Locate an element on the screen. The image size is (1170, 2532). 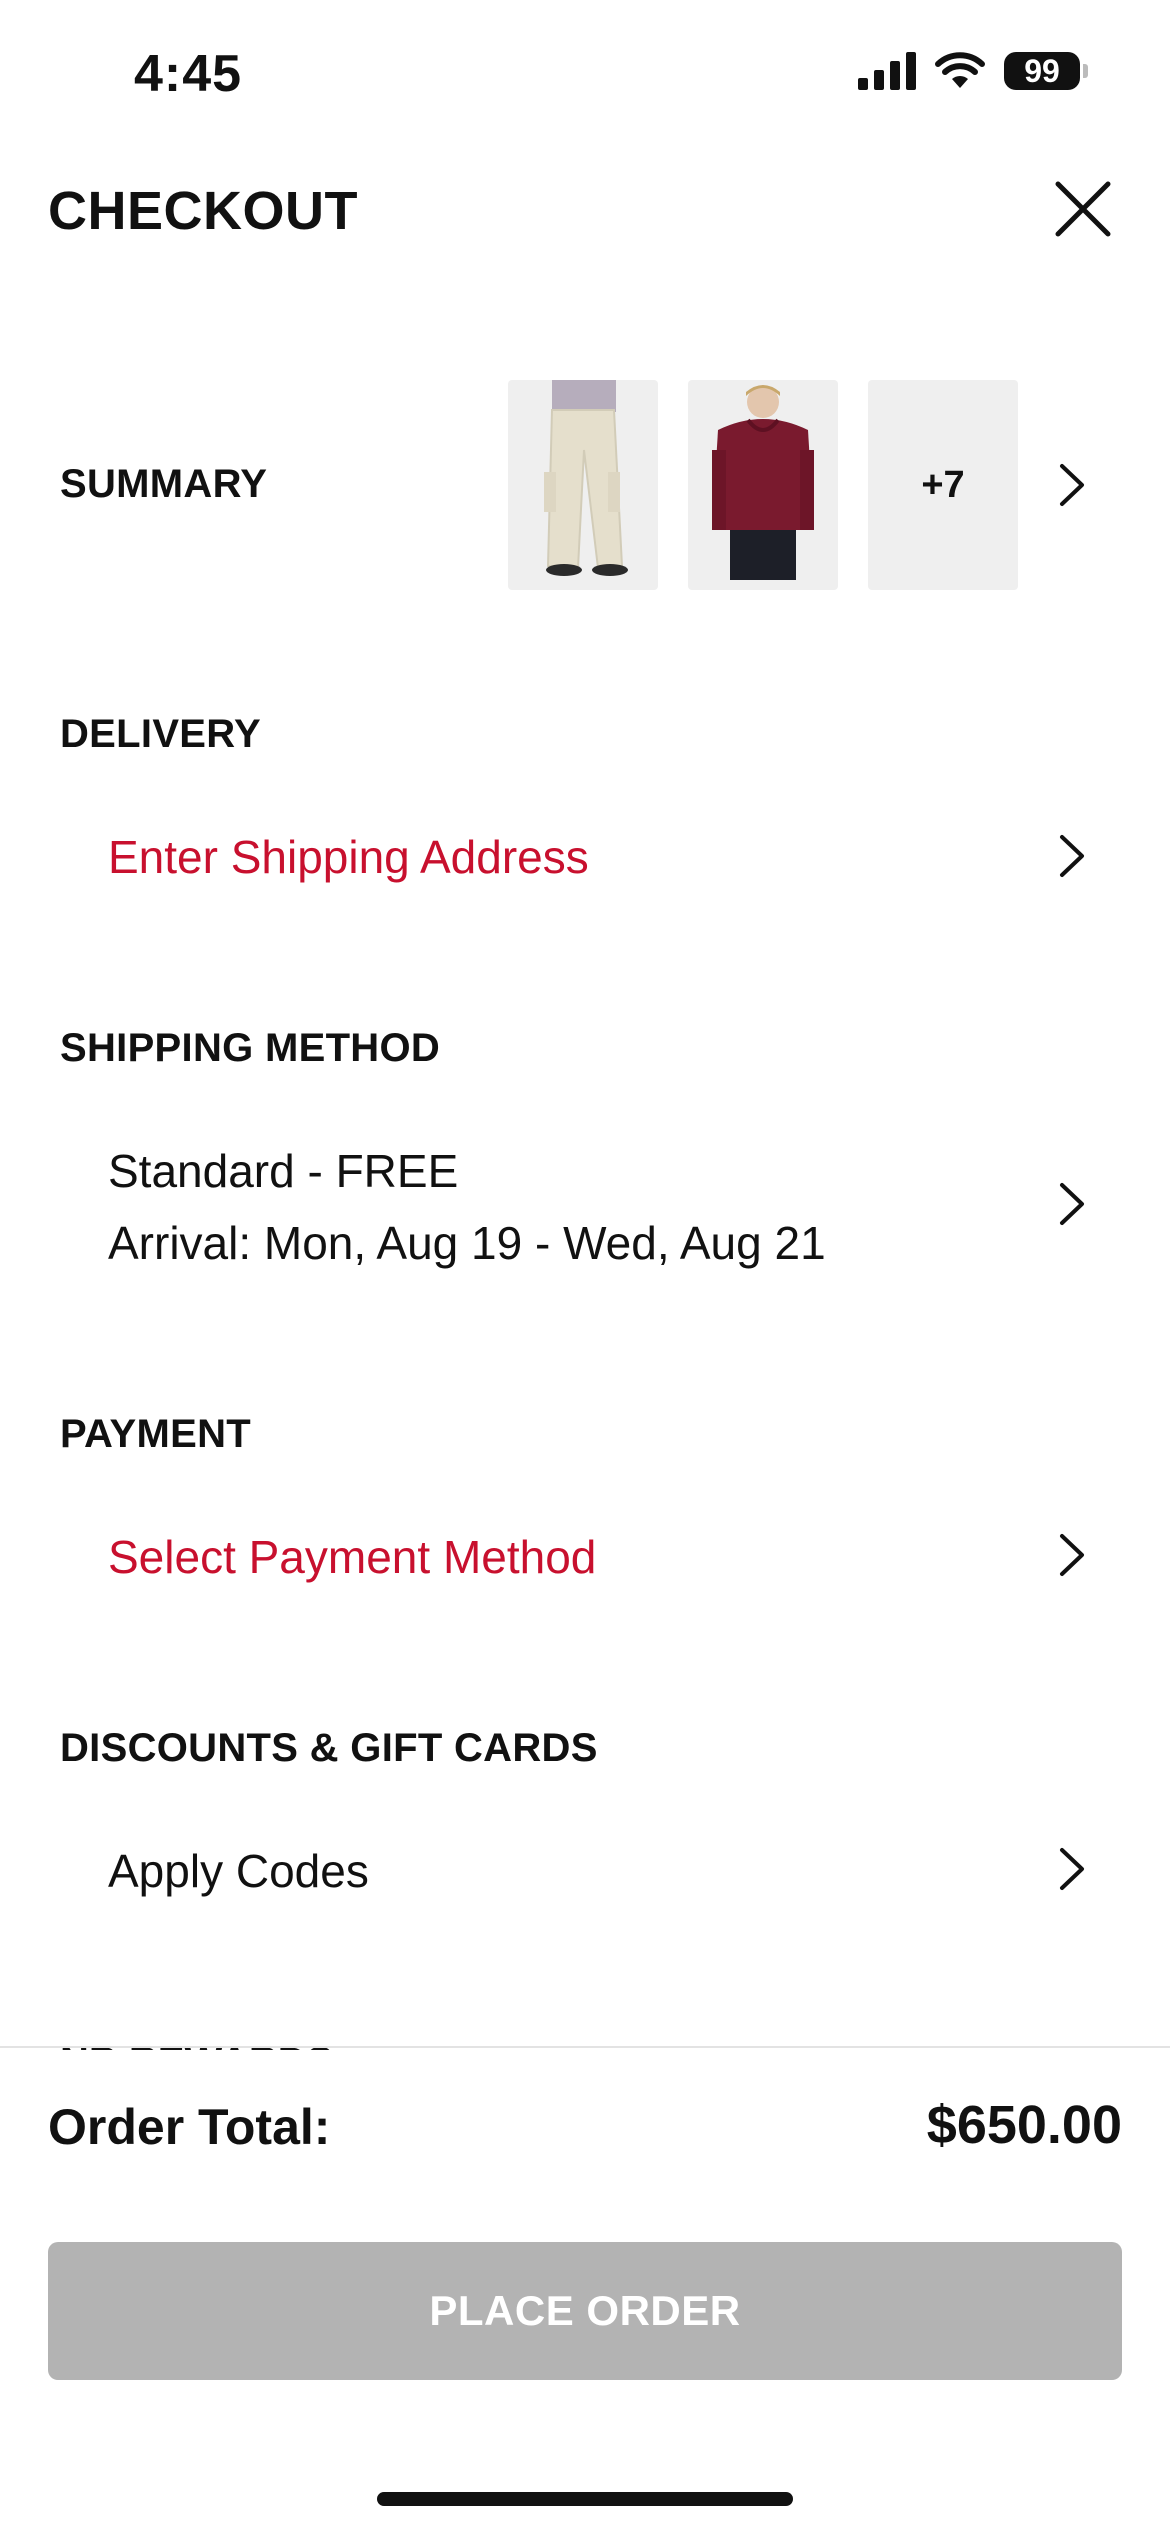
signal-icon is located at coordinates (887, 71).